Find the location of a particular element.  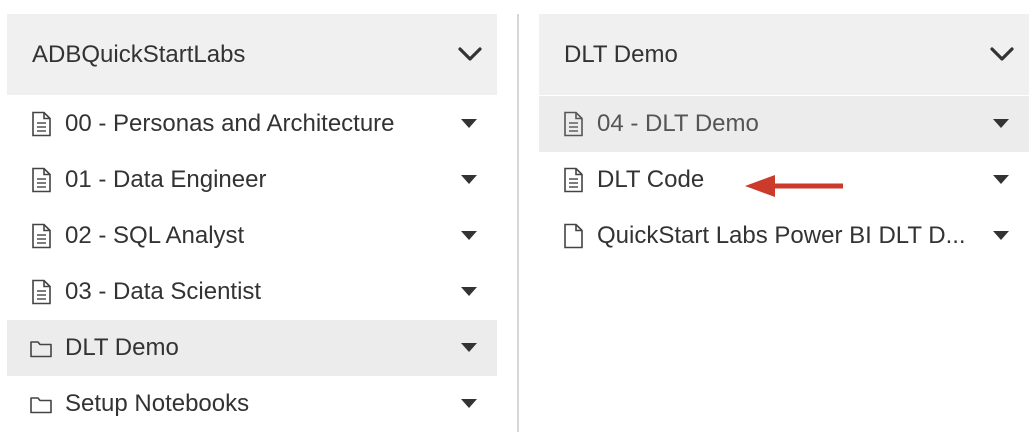

column-title: DLT Demo is located at coordinates (621, 54).